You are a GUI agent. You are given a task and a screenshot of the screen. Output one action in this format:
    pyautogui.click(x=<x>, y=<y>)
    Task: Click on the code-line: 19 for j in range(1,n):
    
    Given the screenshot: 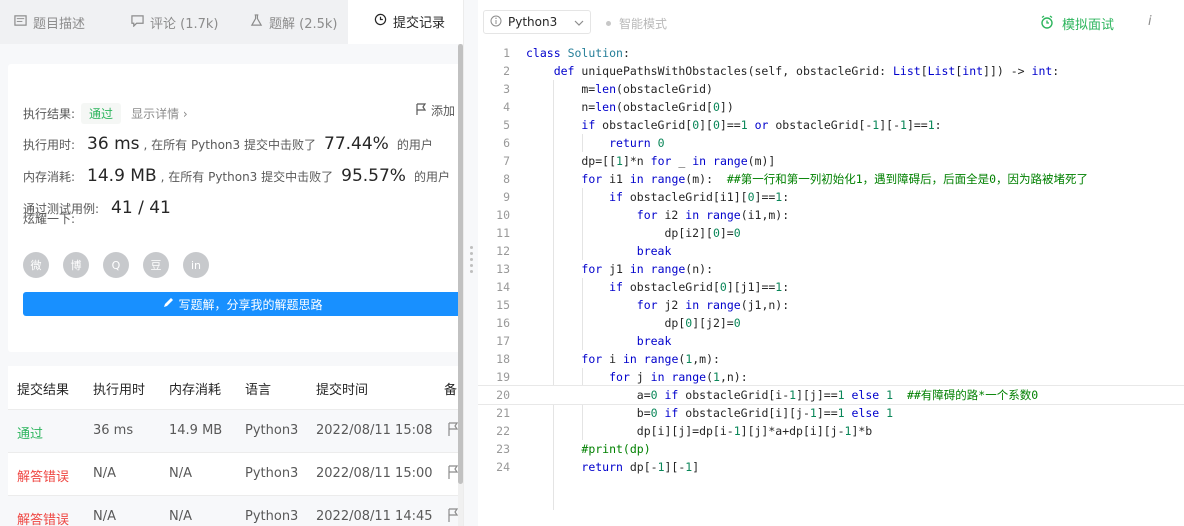 What is the action you would take?
    pyautogui.click(x=831, y=377)
    